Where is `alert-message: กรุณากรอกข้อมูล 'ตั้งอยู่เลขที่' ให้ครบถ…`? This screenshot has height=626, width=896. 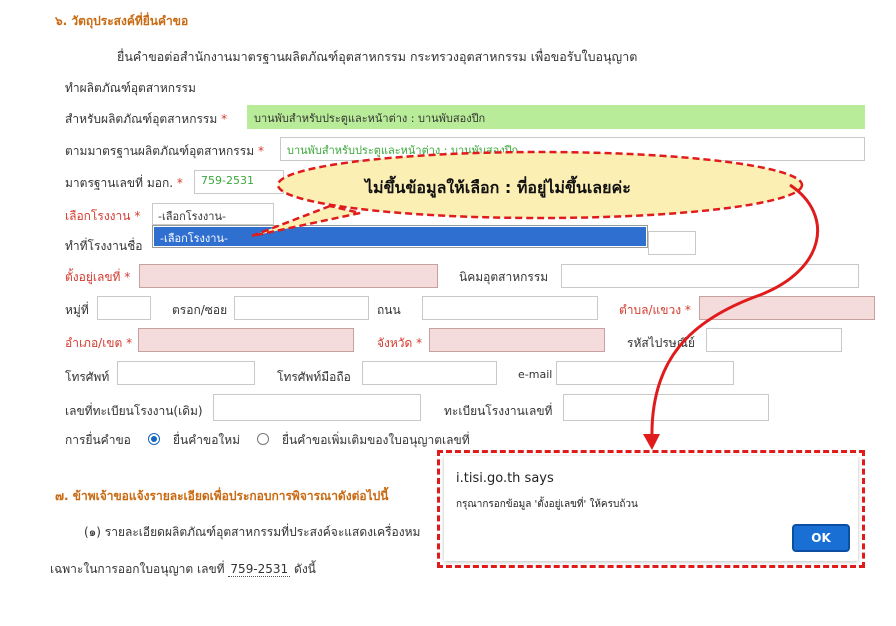 alert-message: กรุณากรอกข้อมูล 'ตั้งอยู่เลขที่' ให้ครบถ… is located at coordinates (547, 504).